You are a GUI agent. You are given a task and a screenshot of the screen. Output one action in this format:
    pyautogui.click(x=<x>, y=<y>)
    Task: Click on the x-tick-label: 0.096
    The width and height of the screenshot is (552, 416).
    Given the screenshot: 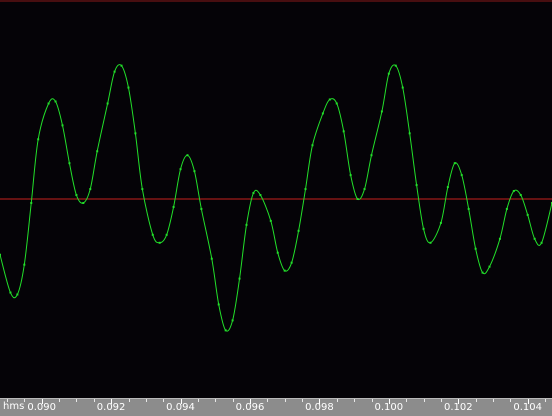 What is the action you would take?
    pyautogui.click(x=250, y=407)
    